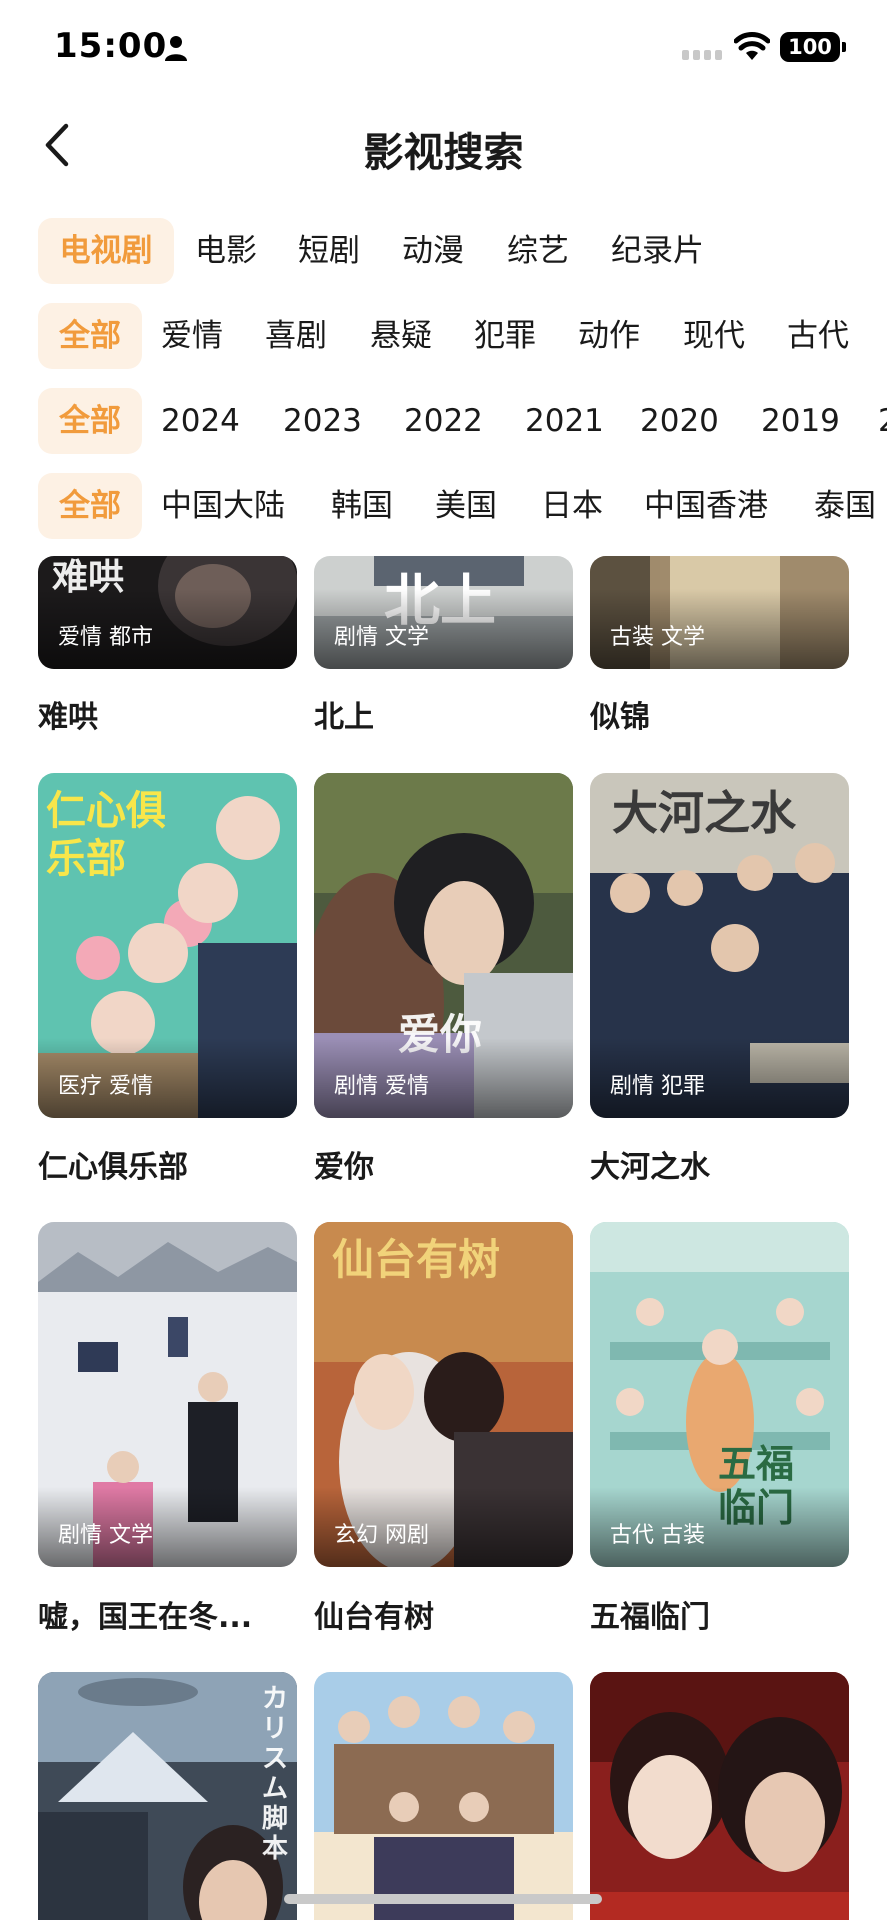 Image resolution: width=887 pixels, height=1920 pixels. I want to click on person-icon, so click(176, 48).